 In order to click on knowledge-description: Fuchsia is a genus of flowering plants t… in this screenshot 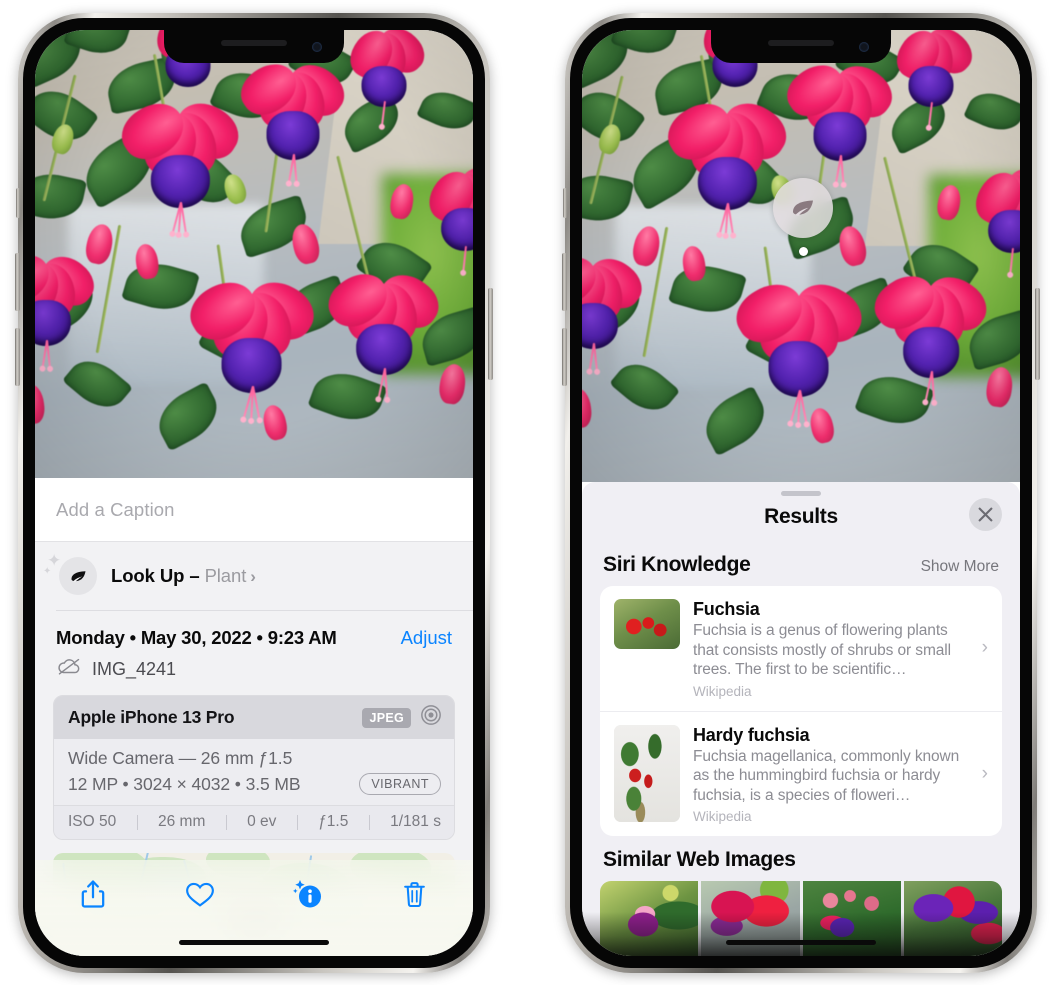, I will do `click(822, 650)`.